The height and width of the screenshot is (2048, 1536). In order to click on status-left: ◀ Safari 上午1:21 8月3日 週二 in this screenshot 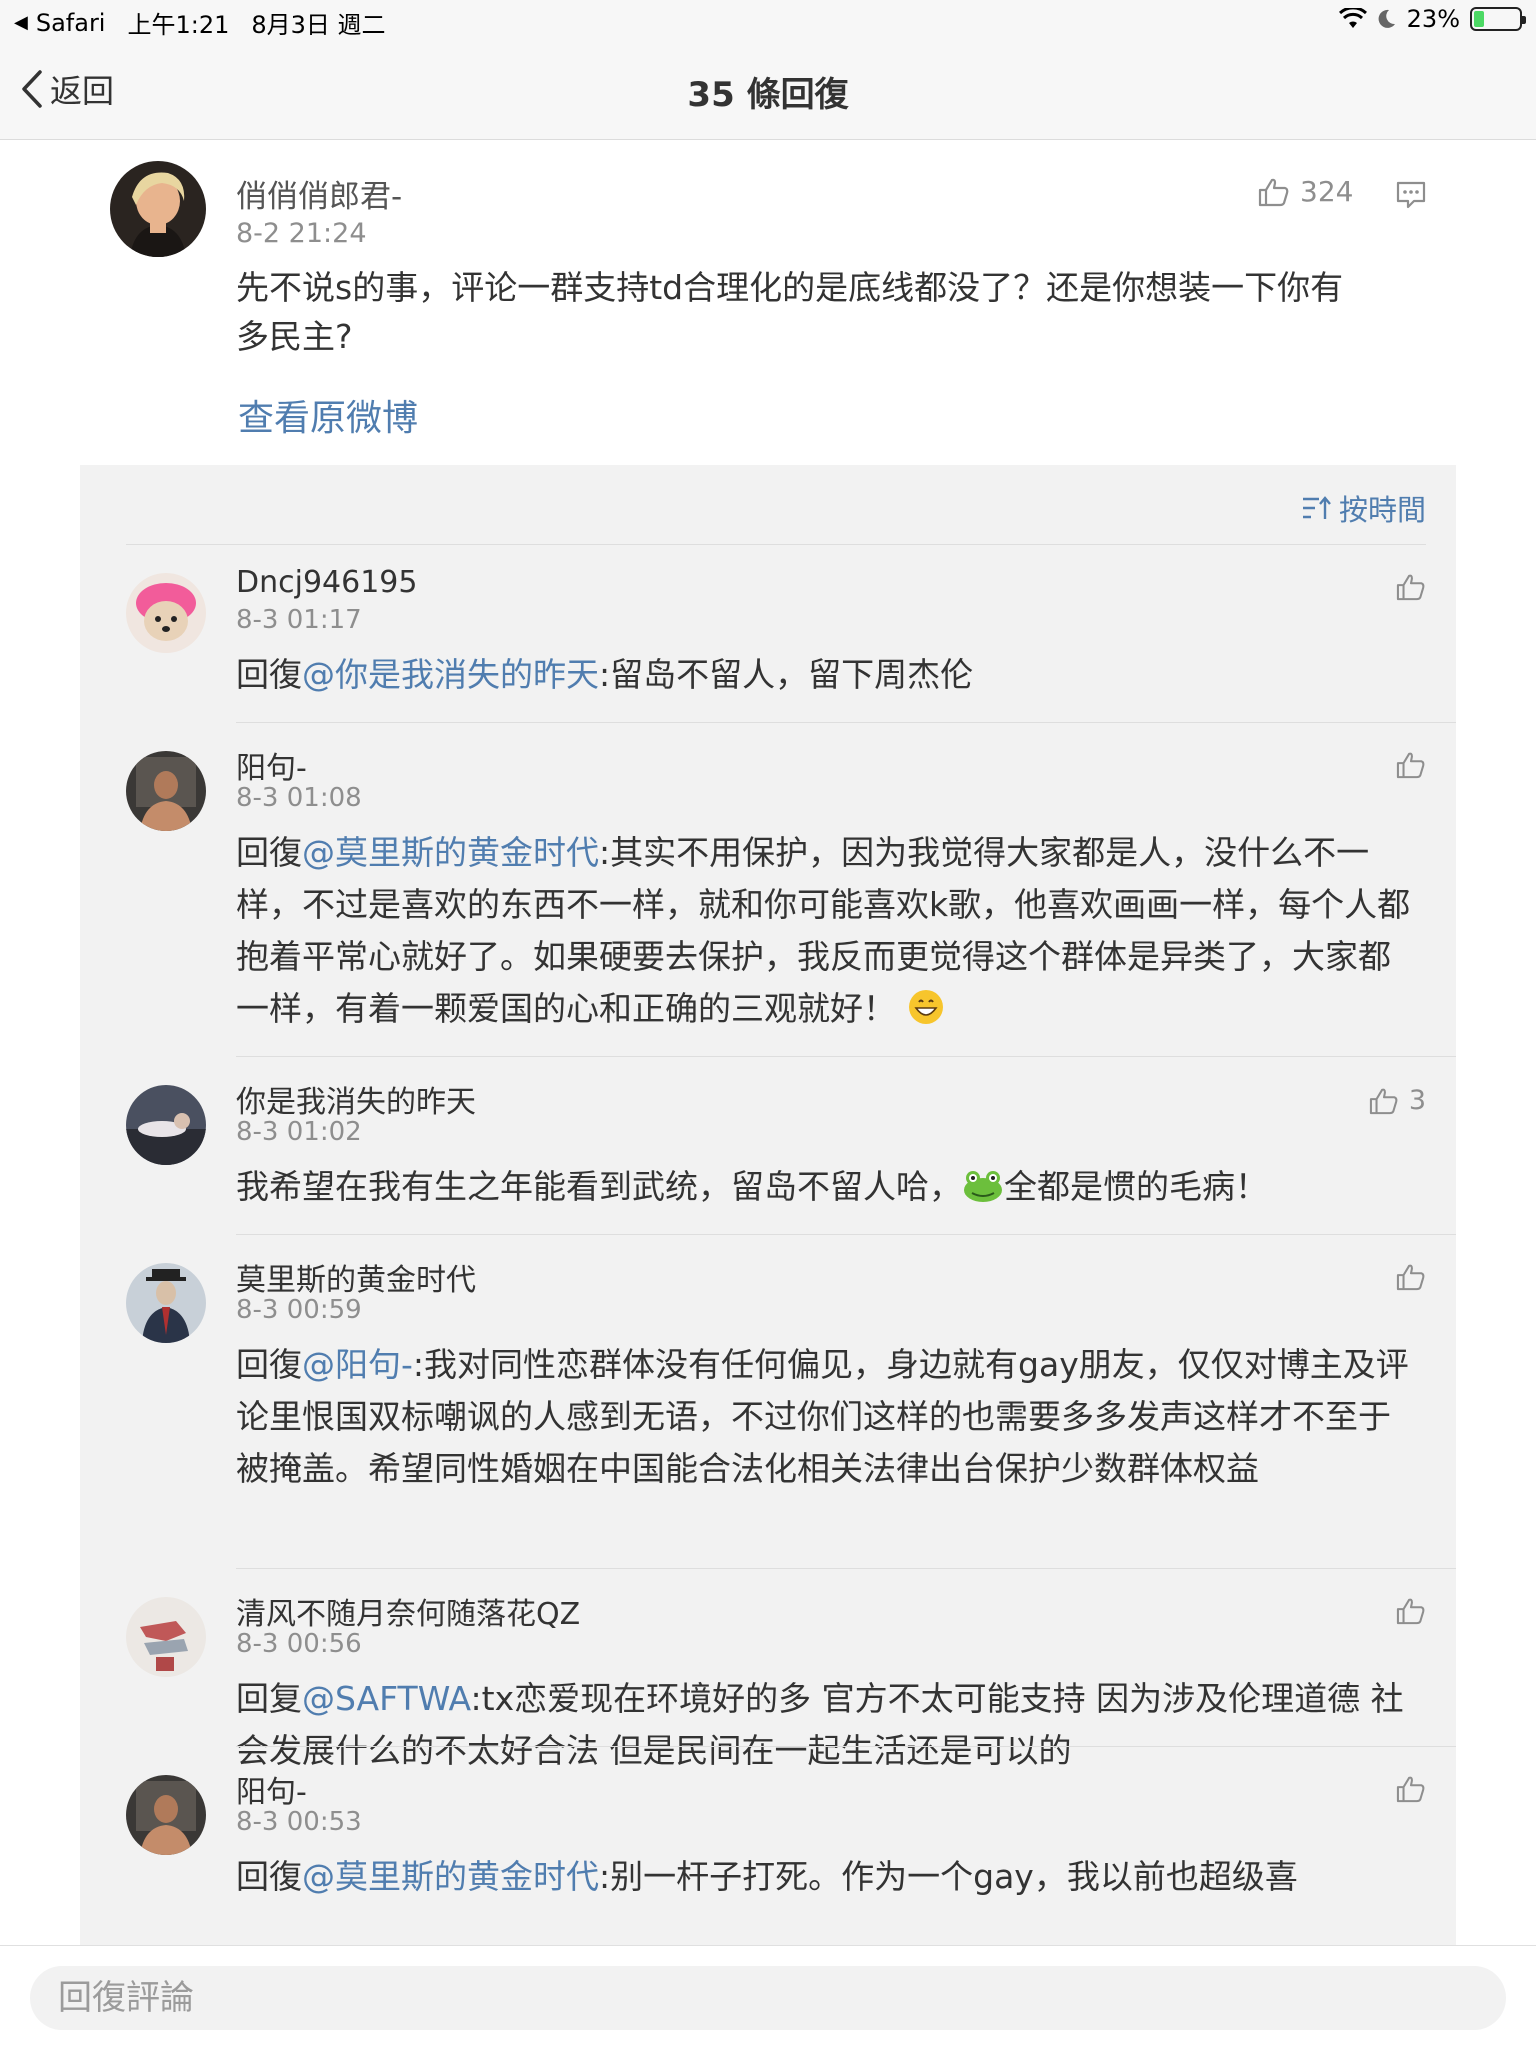, I will do `click(200, 22)`.